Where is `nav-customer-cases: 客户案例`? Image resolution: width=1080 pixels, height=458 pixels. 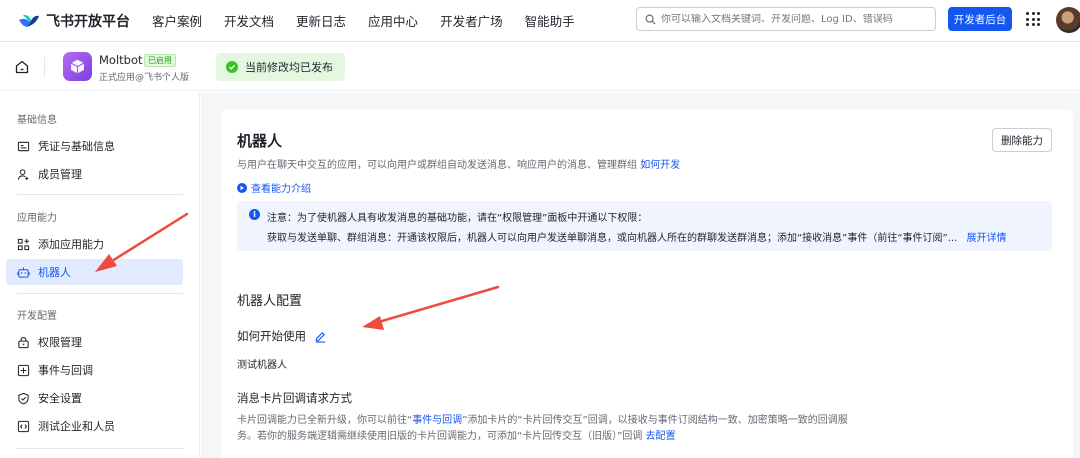 nav-customer-cases: 客户案例 is located at coordinates (177, 20).